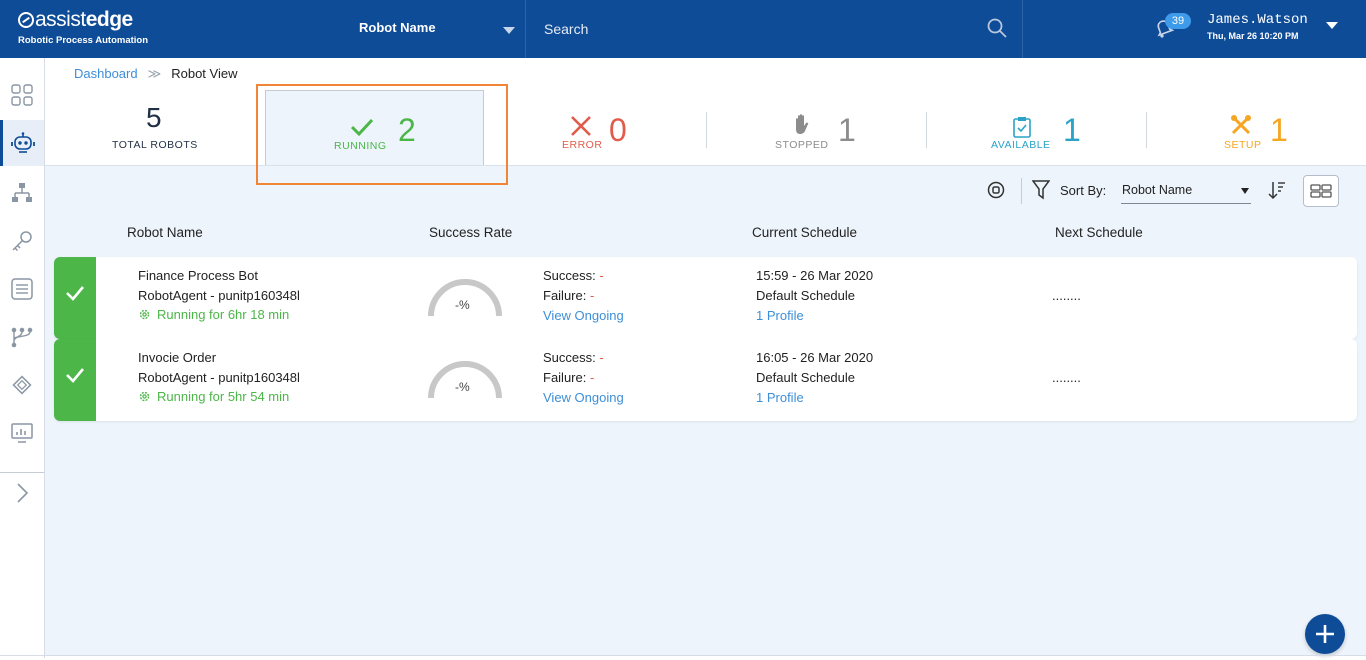 The height and width of the screenshot is (660, 1366). What do you see at coordinates (582, 145) in the screenshot?
I see `error-label: ERROR` at bounding box center [582, 145].